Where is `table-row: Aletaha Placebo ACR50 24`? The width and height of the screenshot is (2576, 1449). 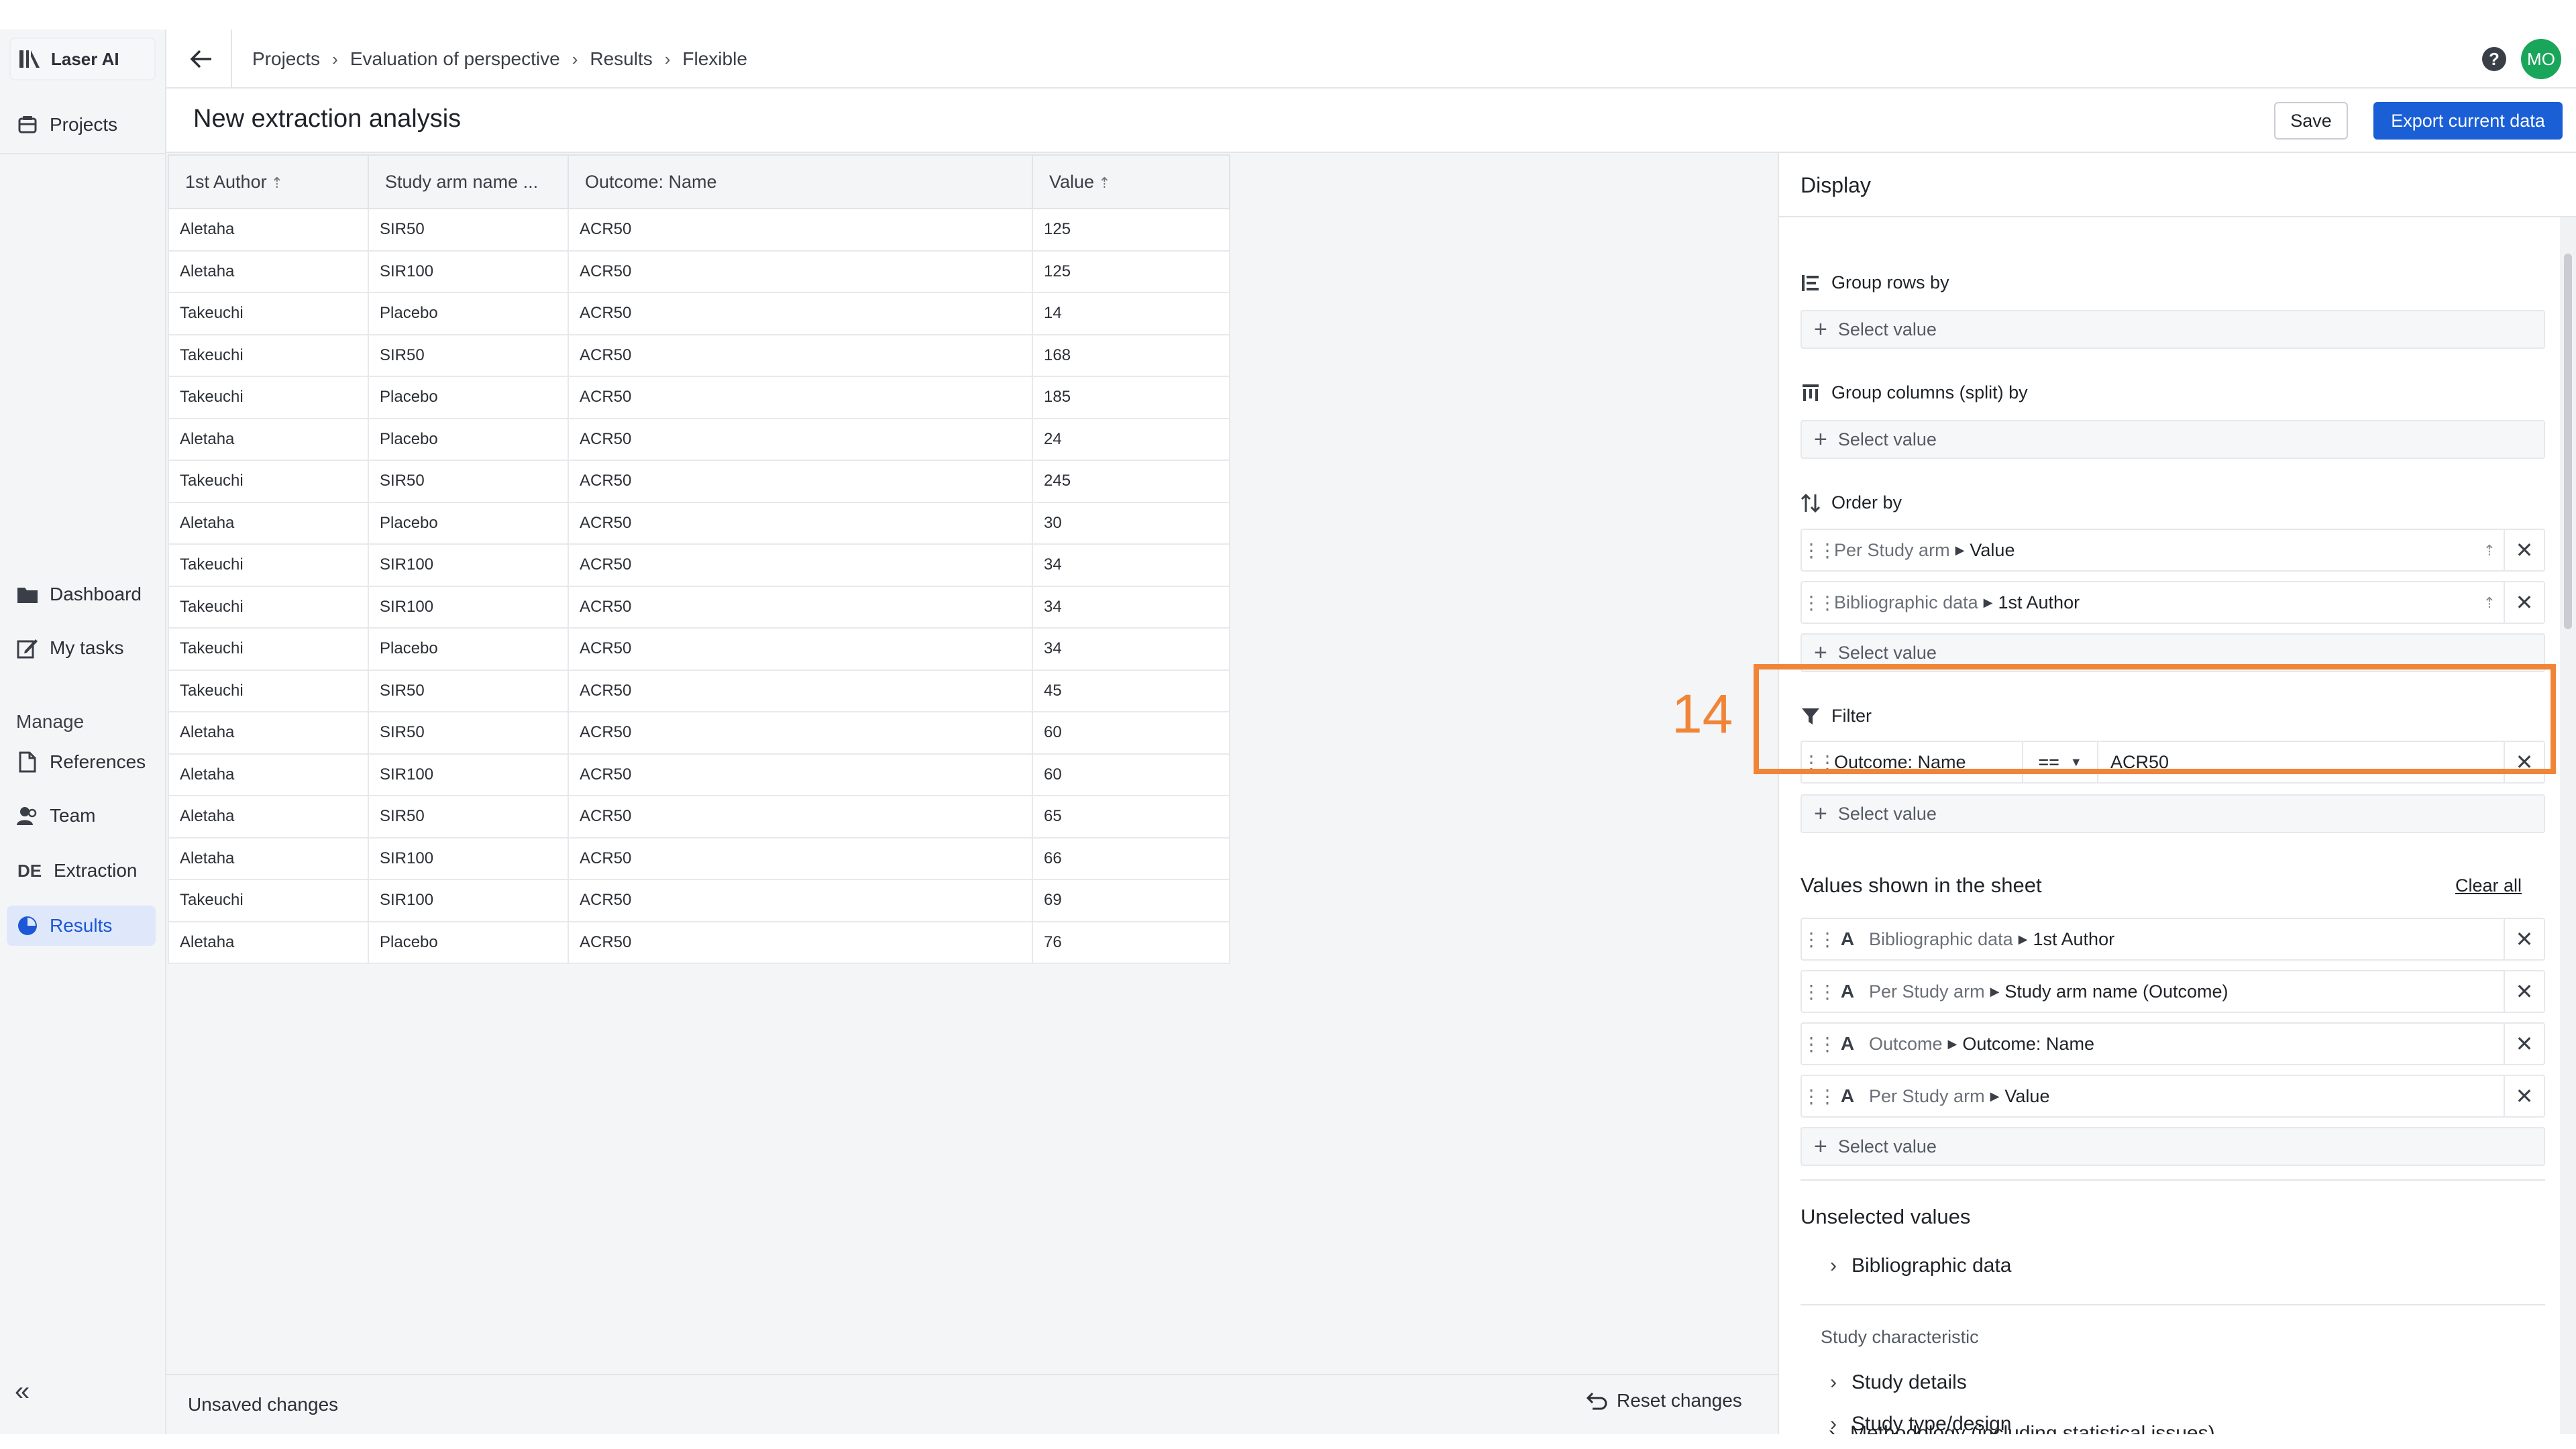 table-row: Aletaha Placebo ACR50 24 is located at coordinates (699, 439).